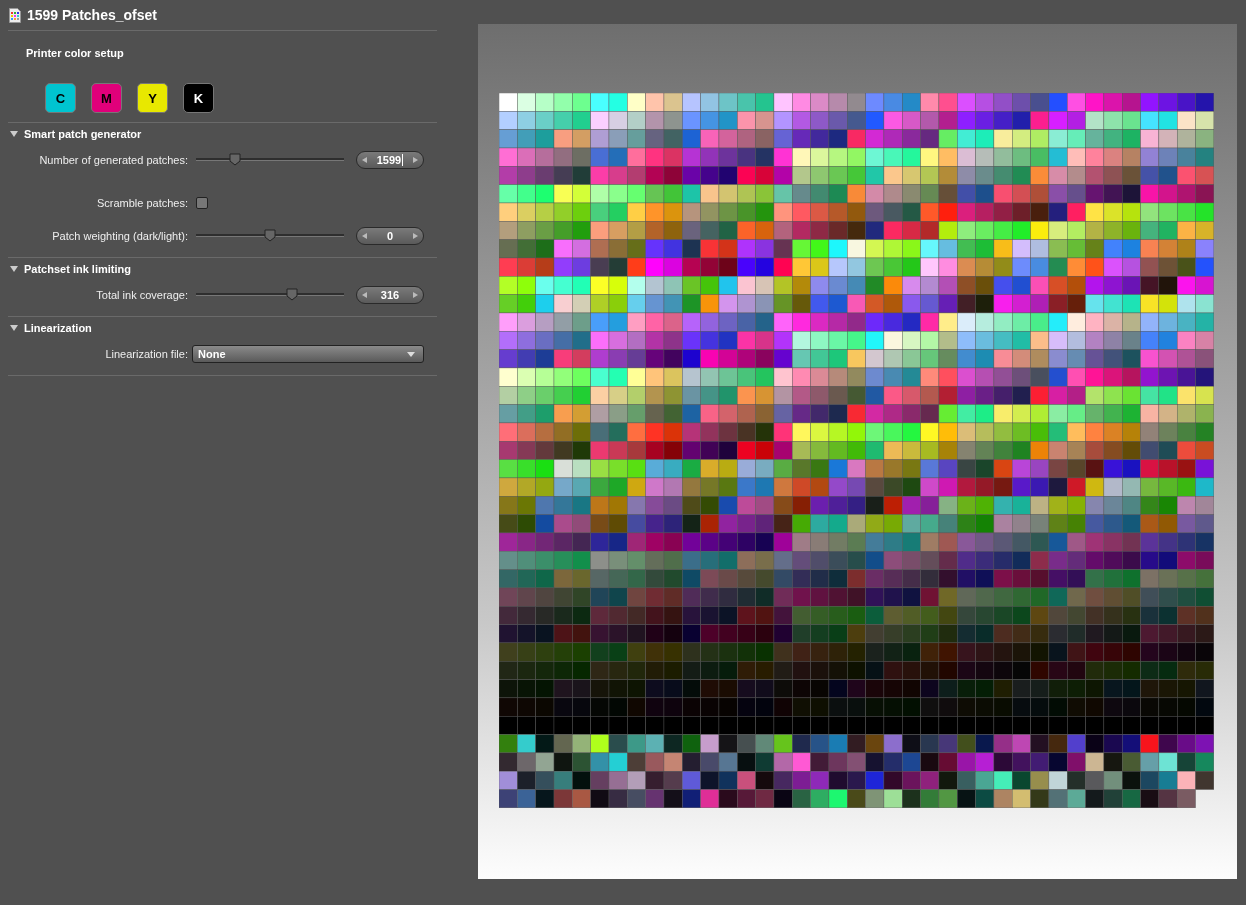 This screenshot has width=1246, height=905. What do you see at coordinates (83, 134) in the screenshot?
I see `section-title: Smart patch generator` at bounding box center [83, 134].